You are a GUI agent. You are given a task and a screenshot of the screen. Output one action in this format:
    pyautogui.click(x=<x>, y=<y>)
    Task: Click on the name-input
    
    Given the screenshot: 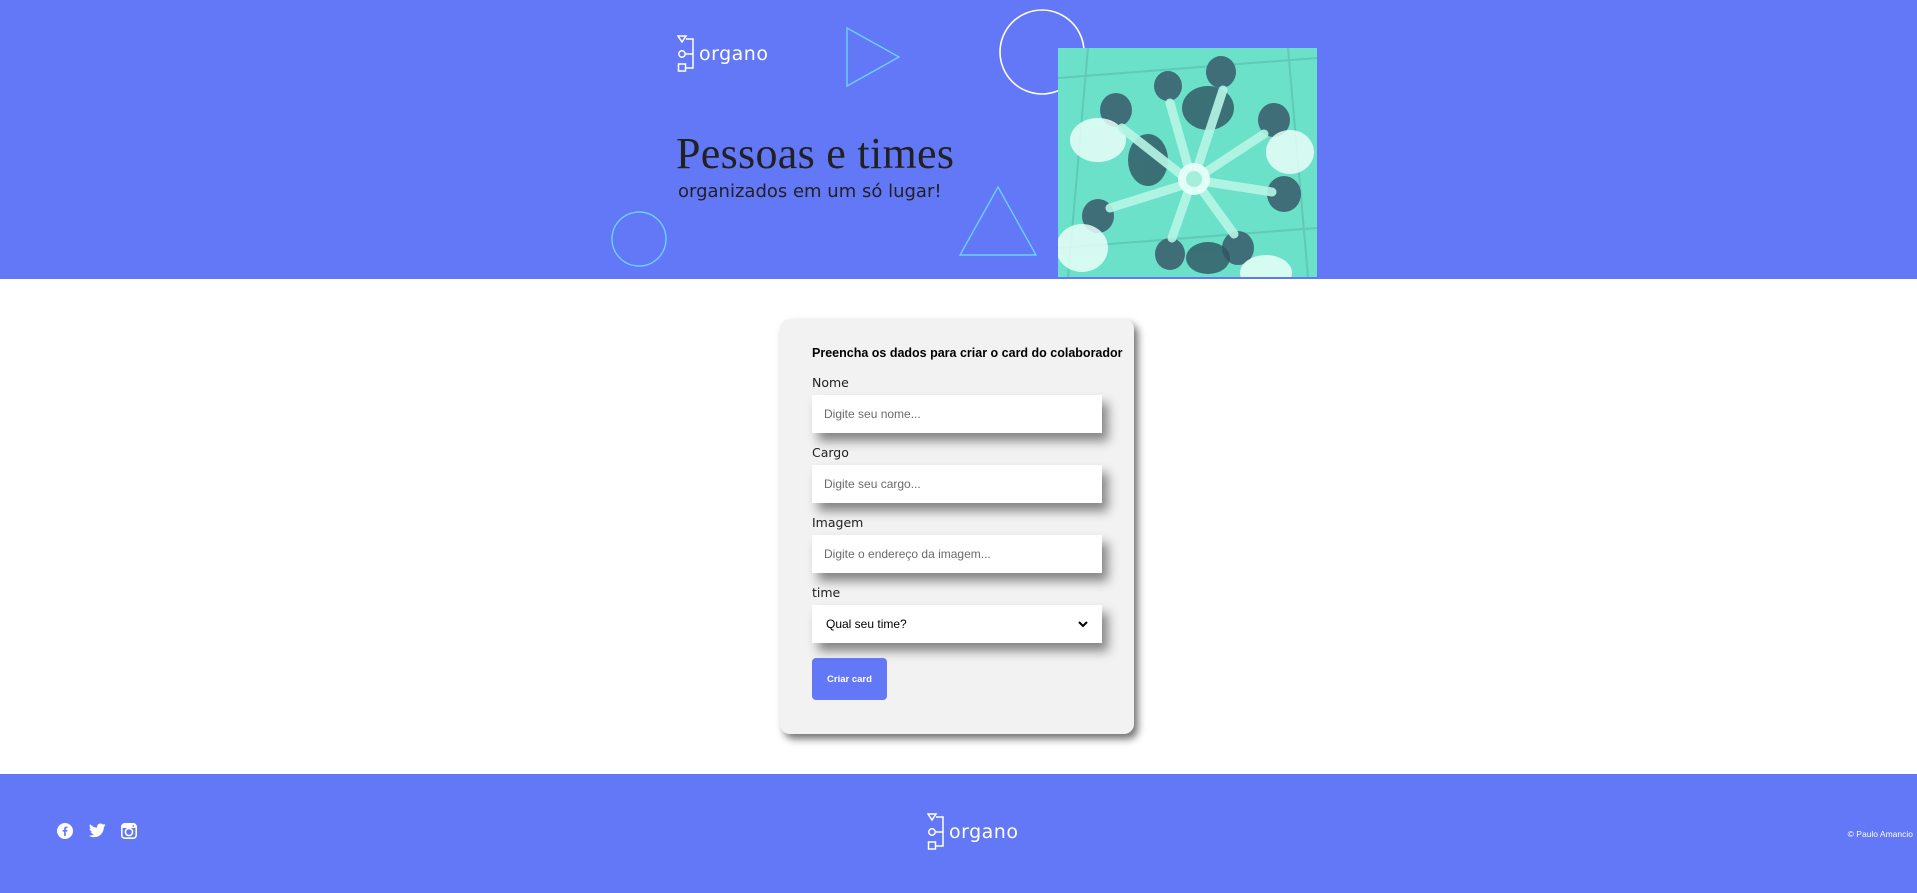 What is the action you would take?
    pyautogui.click(x=957, y=414)
    